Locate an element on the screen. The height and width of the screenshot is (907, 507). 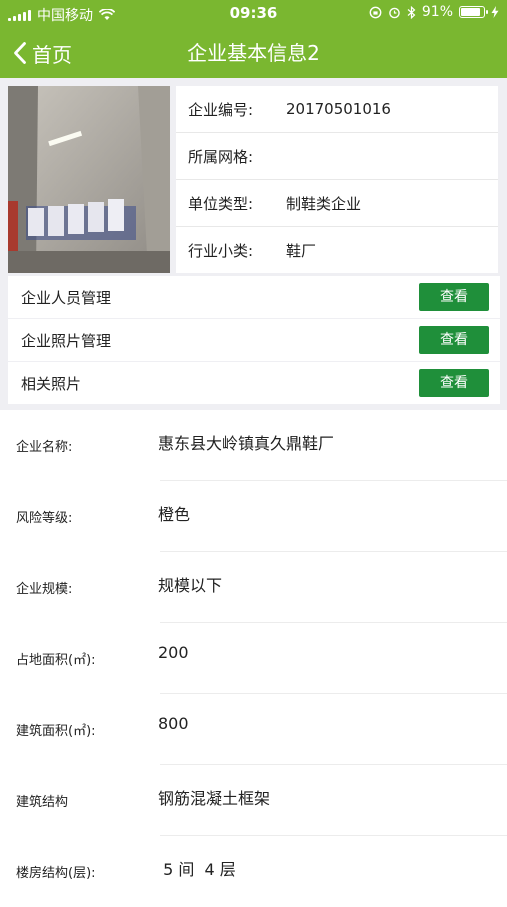
list-item-photos: 企业照片管理 查看 is located at coordinates (254, 340).